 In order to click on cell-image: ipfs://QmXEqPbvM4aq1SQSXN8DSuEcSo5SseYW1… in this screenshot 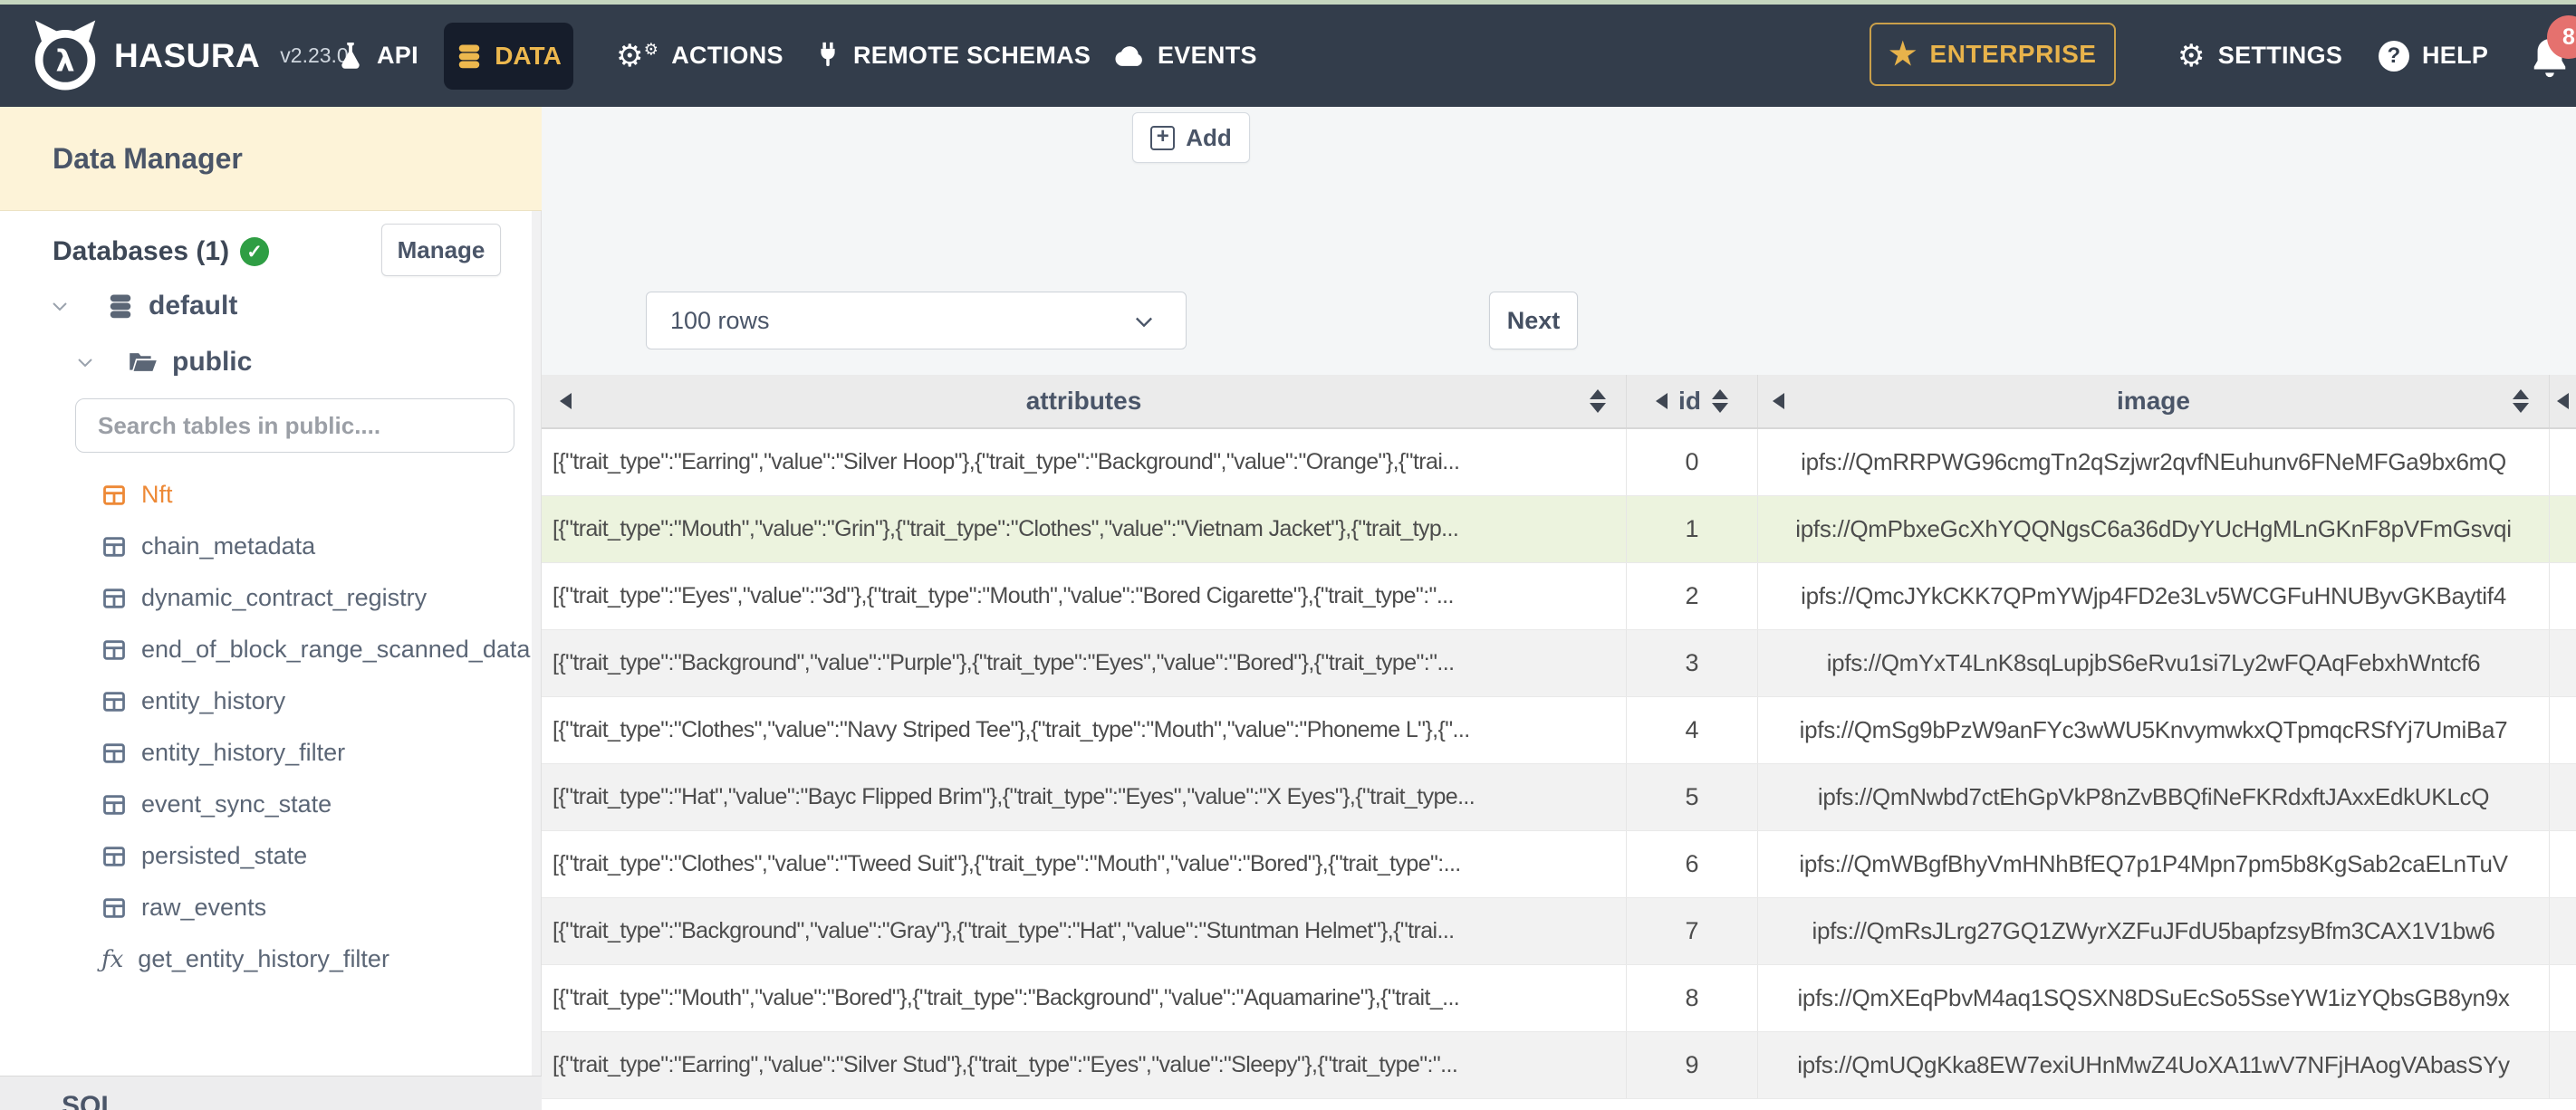, I will do `click(2154, 998)`.